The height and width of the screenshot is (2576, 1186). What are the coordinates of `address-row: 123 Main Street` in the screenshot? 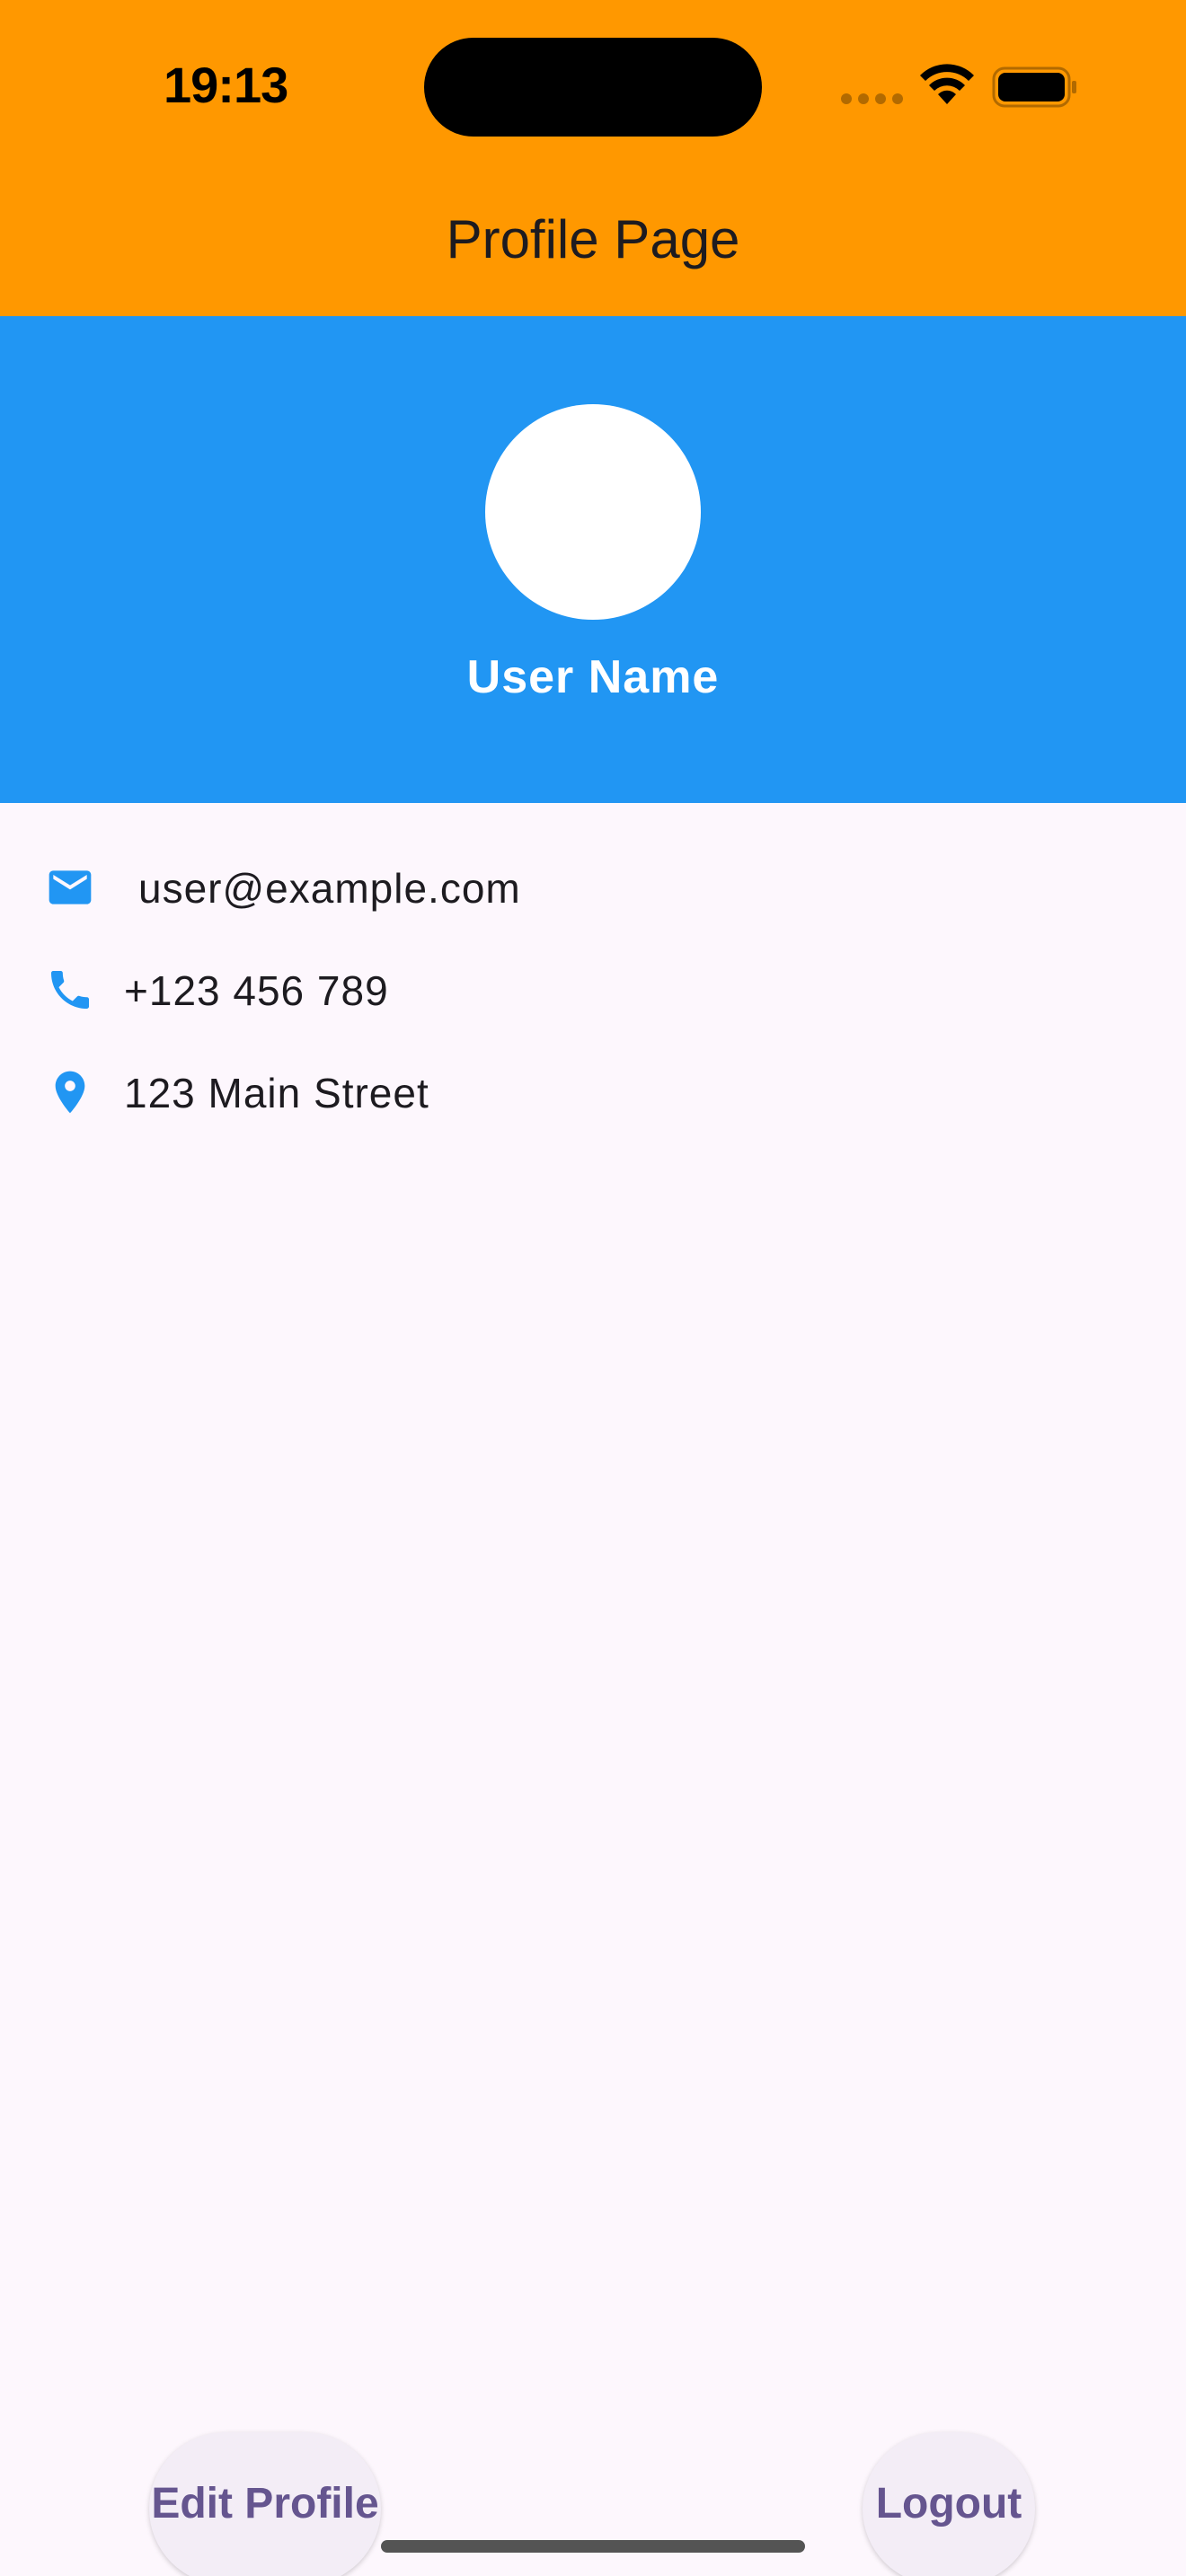 It's located at (593, 1092).